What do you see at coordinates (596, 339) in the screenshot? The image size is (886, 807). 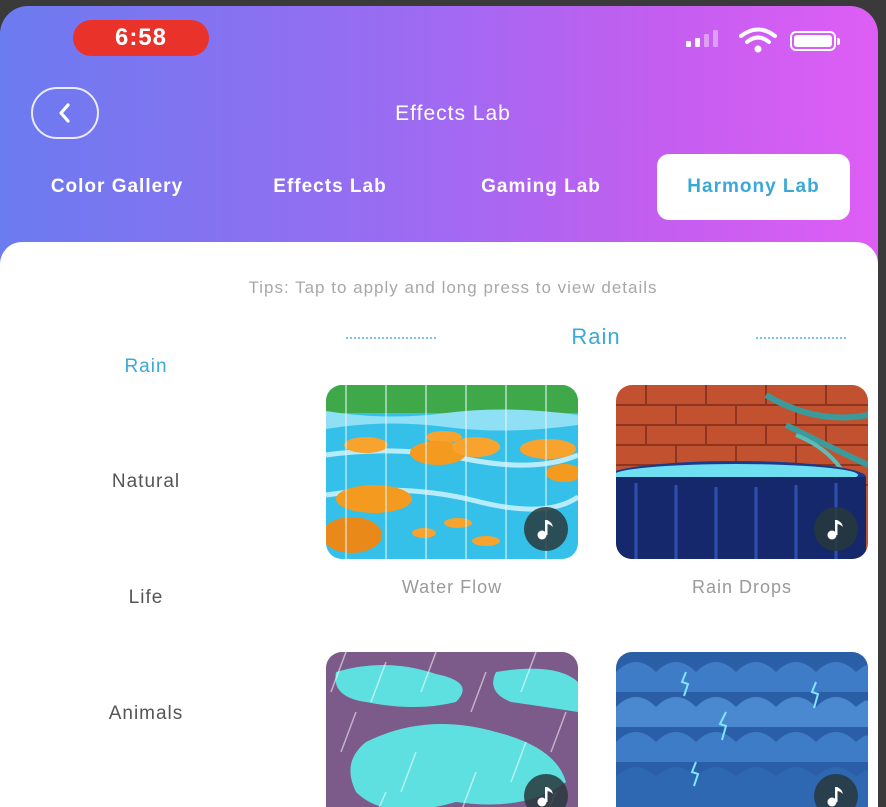 I see `section-header: Rain` at bounding box center [596, 339].